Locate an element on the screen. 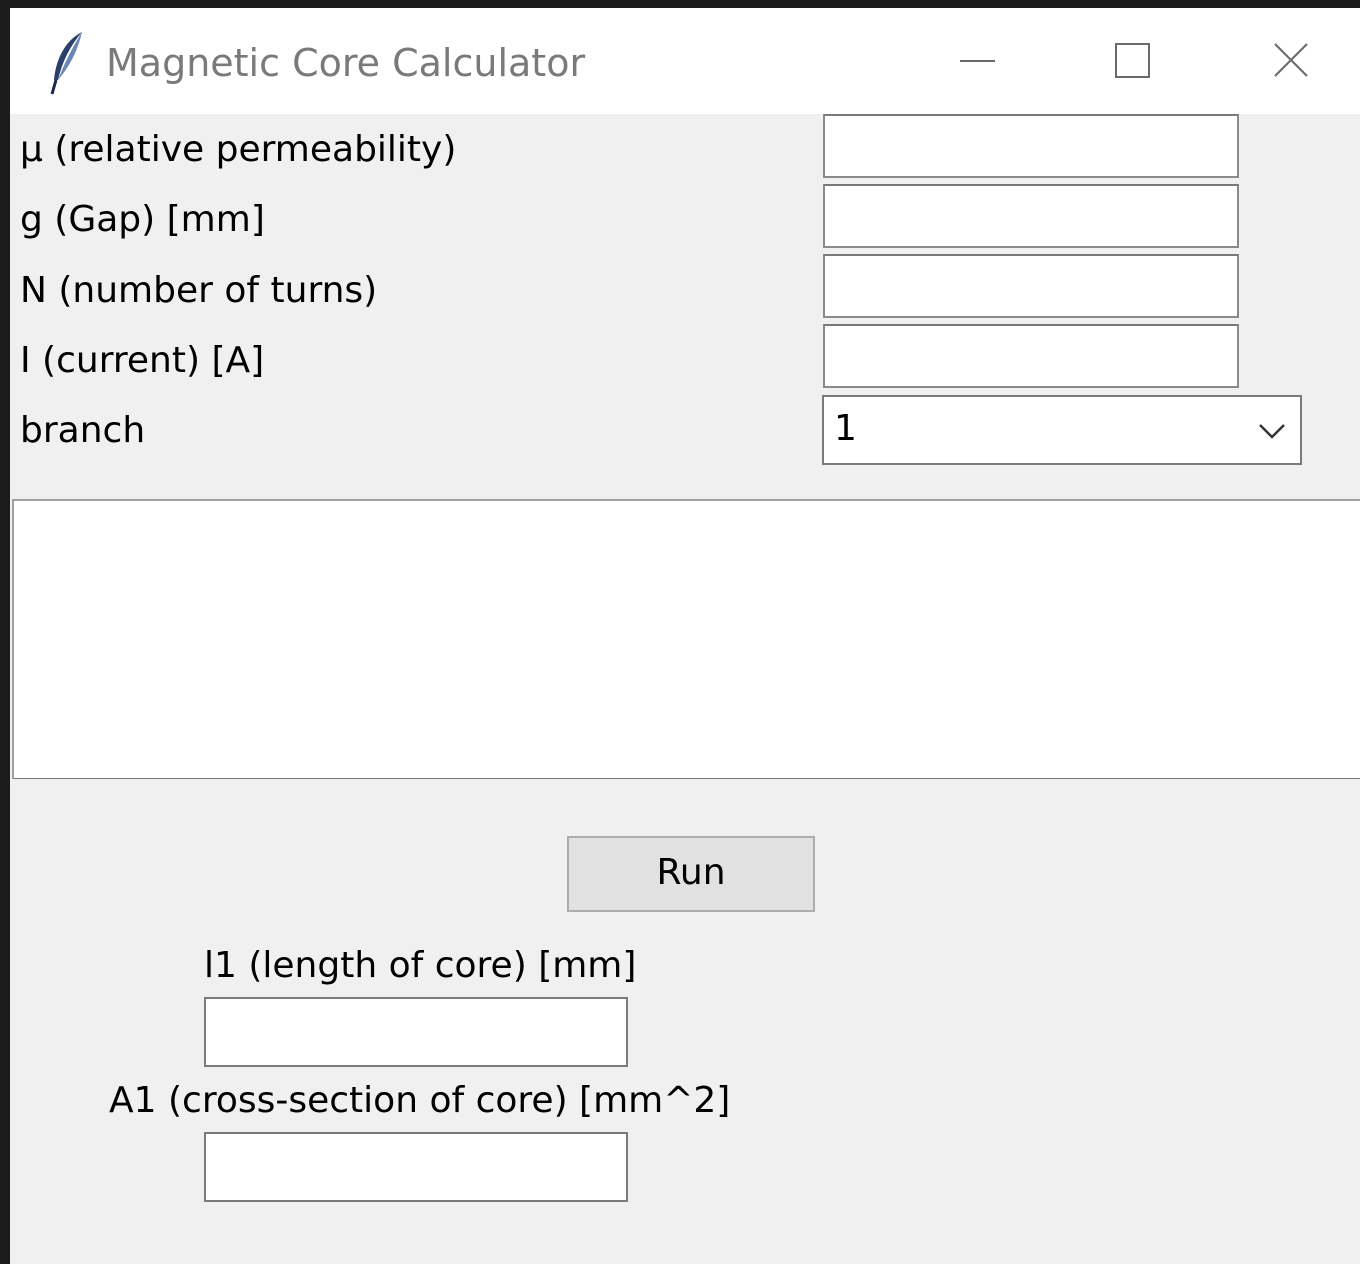  run-button: Run is located at coordinates (691, 874).